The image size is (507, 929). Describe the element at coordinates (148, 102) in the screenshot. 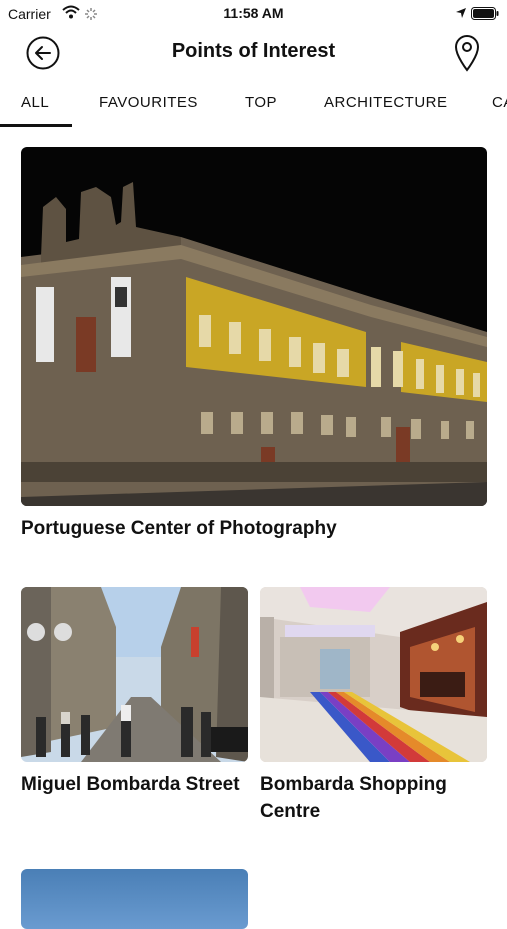

I see `tab-favourites: FAVOURITES` at that location.